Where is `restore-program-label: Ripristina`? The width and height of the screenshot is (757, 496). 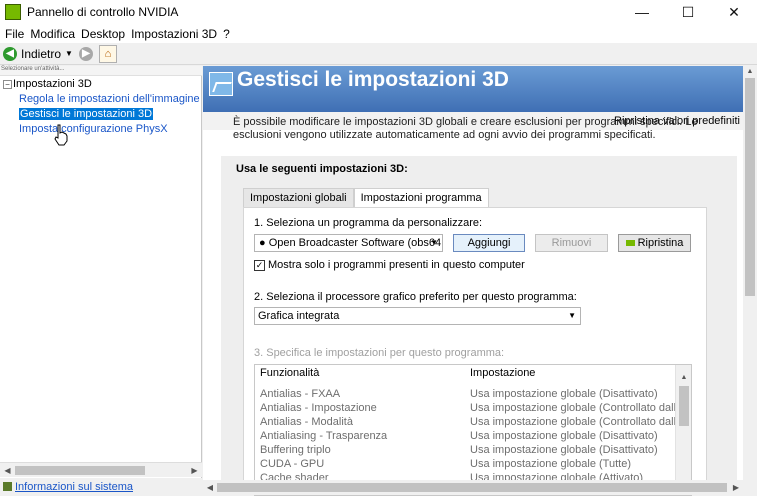
restore-program-label: Ripristina is located at coordinates (660, 243).